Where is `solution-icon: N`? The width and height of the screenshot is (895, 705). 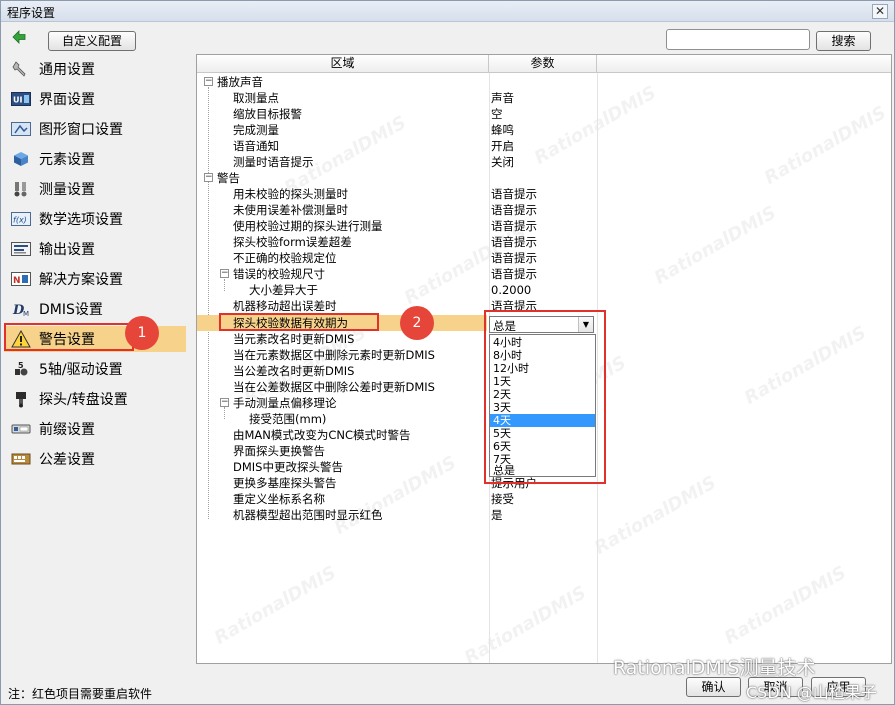
solution-icon: N is located at coordinates (21, 279).